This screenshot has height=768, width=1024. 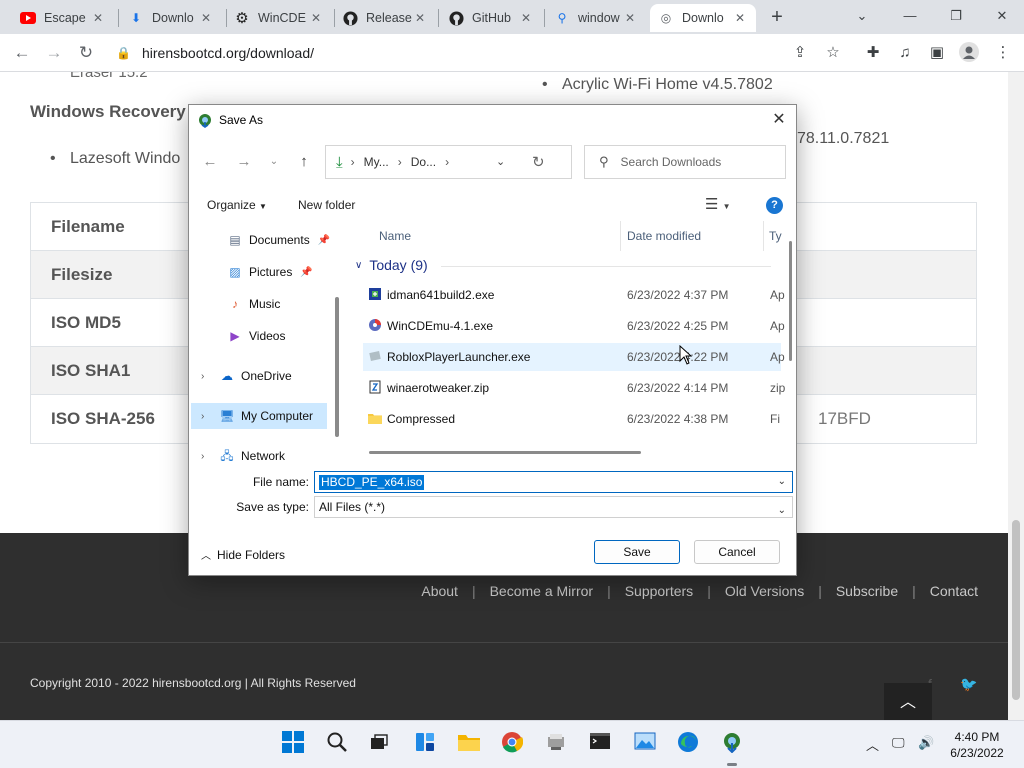 I want to click on menu-kebab-icon: ⋮, so click(x=1003, y=53).